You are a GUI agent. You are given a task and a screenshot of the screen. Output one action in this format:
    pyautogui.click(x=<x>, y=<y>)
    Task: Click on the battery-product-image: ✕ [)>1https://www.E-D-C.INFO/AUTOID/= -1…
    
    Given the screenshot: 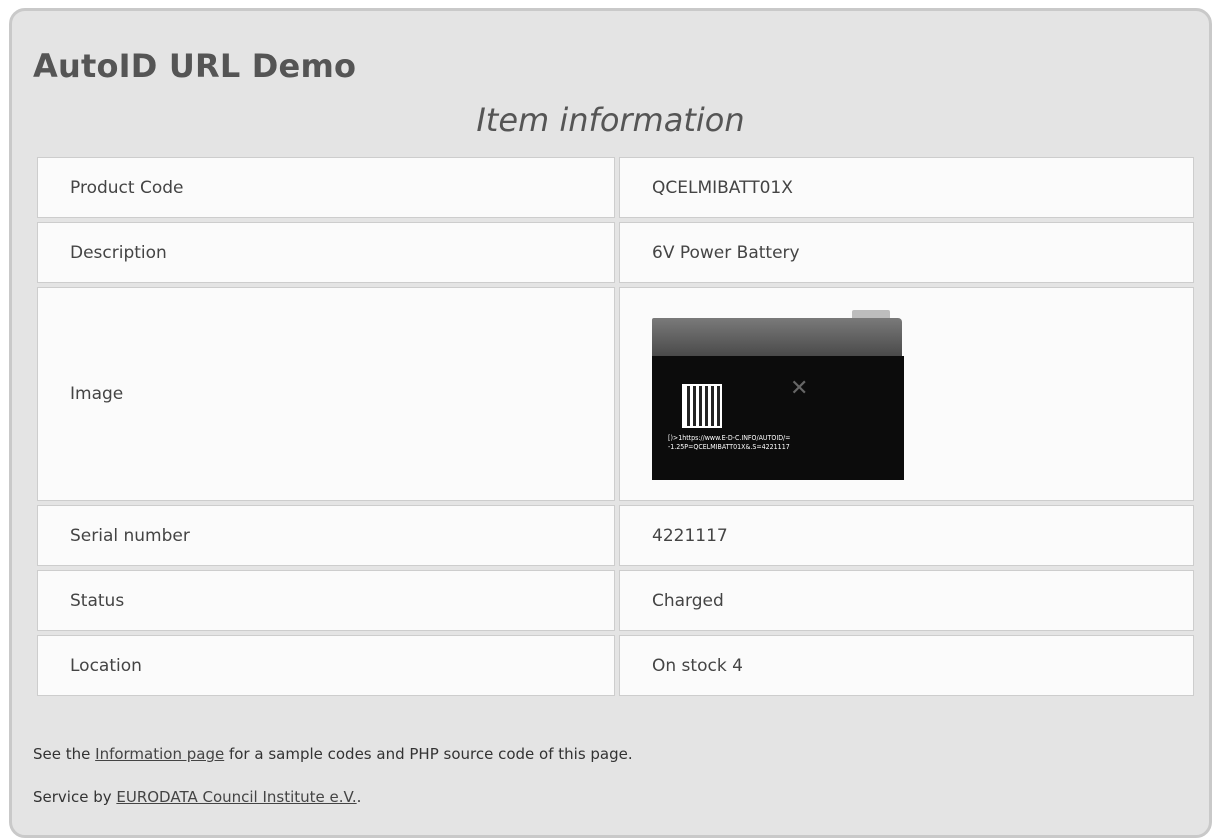 What is the action you would take?
    pyautogui.click(x=778, y=395)
    